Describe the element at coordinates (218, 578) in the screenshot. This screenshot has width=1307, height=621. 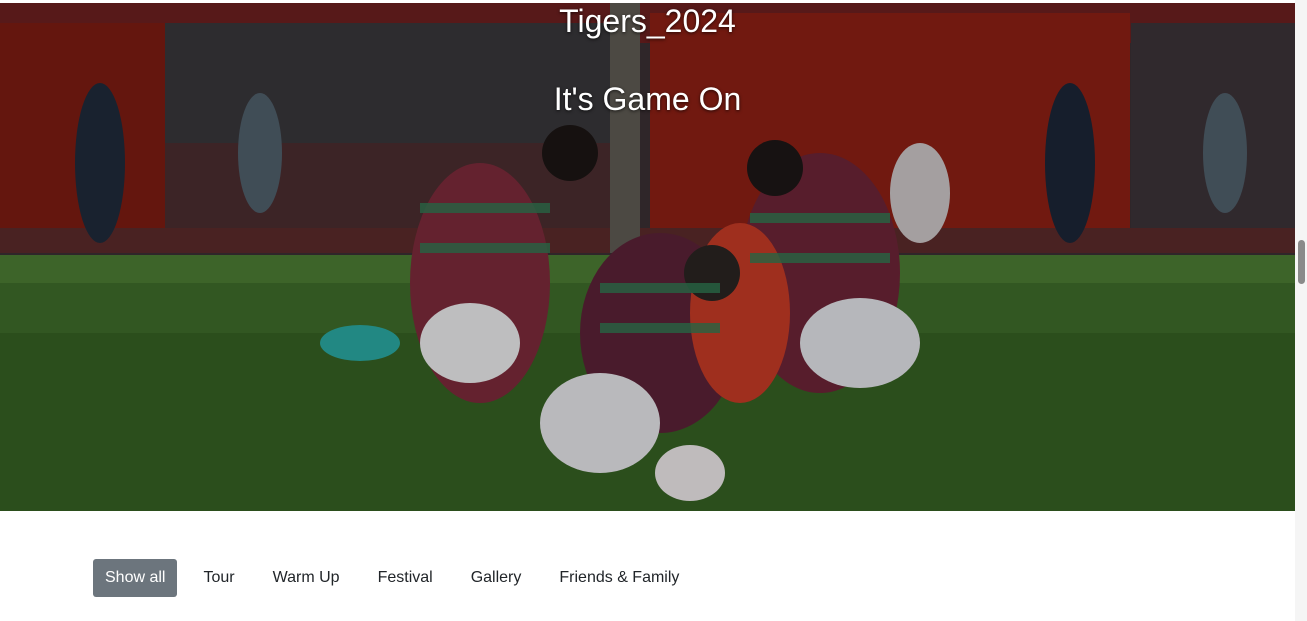
I see `filter-tour-button: Tour` at that location.